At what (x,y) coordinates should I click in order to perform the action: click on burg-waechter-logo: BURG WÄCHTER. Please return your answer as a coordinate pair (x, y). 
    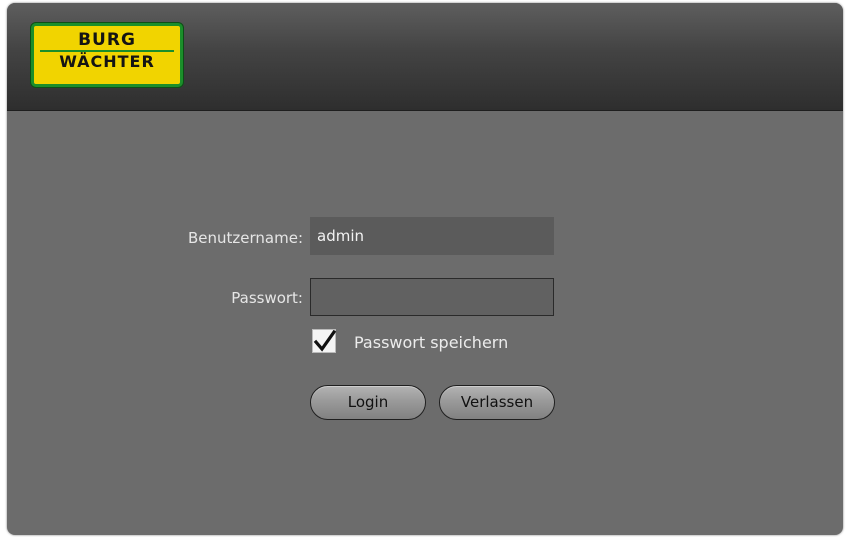
    Looking at the image, I should click on (107, 55).